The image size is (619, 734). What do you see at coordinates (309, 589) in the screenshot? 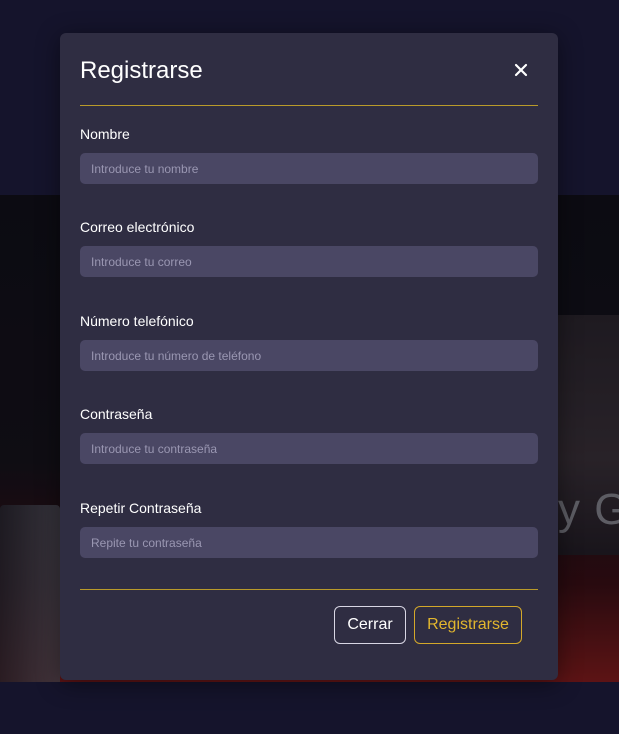
I see `modal-footer-divider` at bounding box center [309, 589].